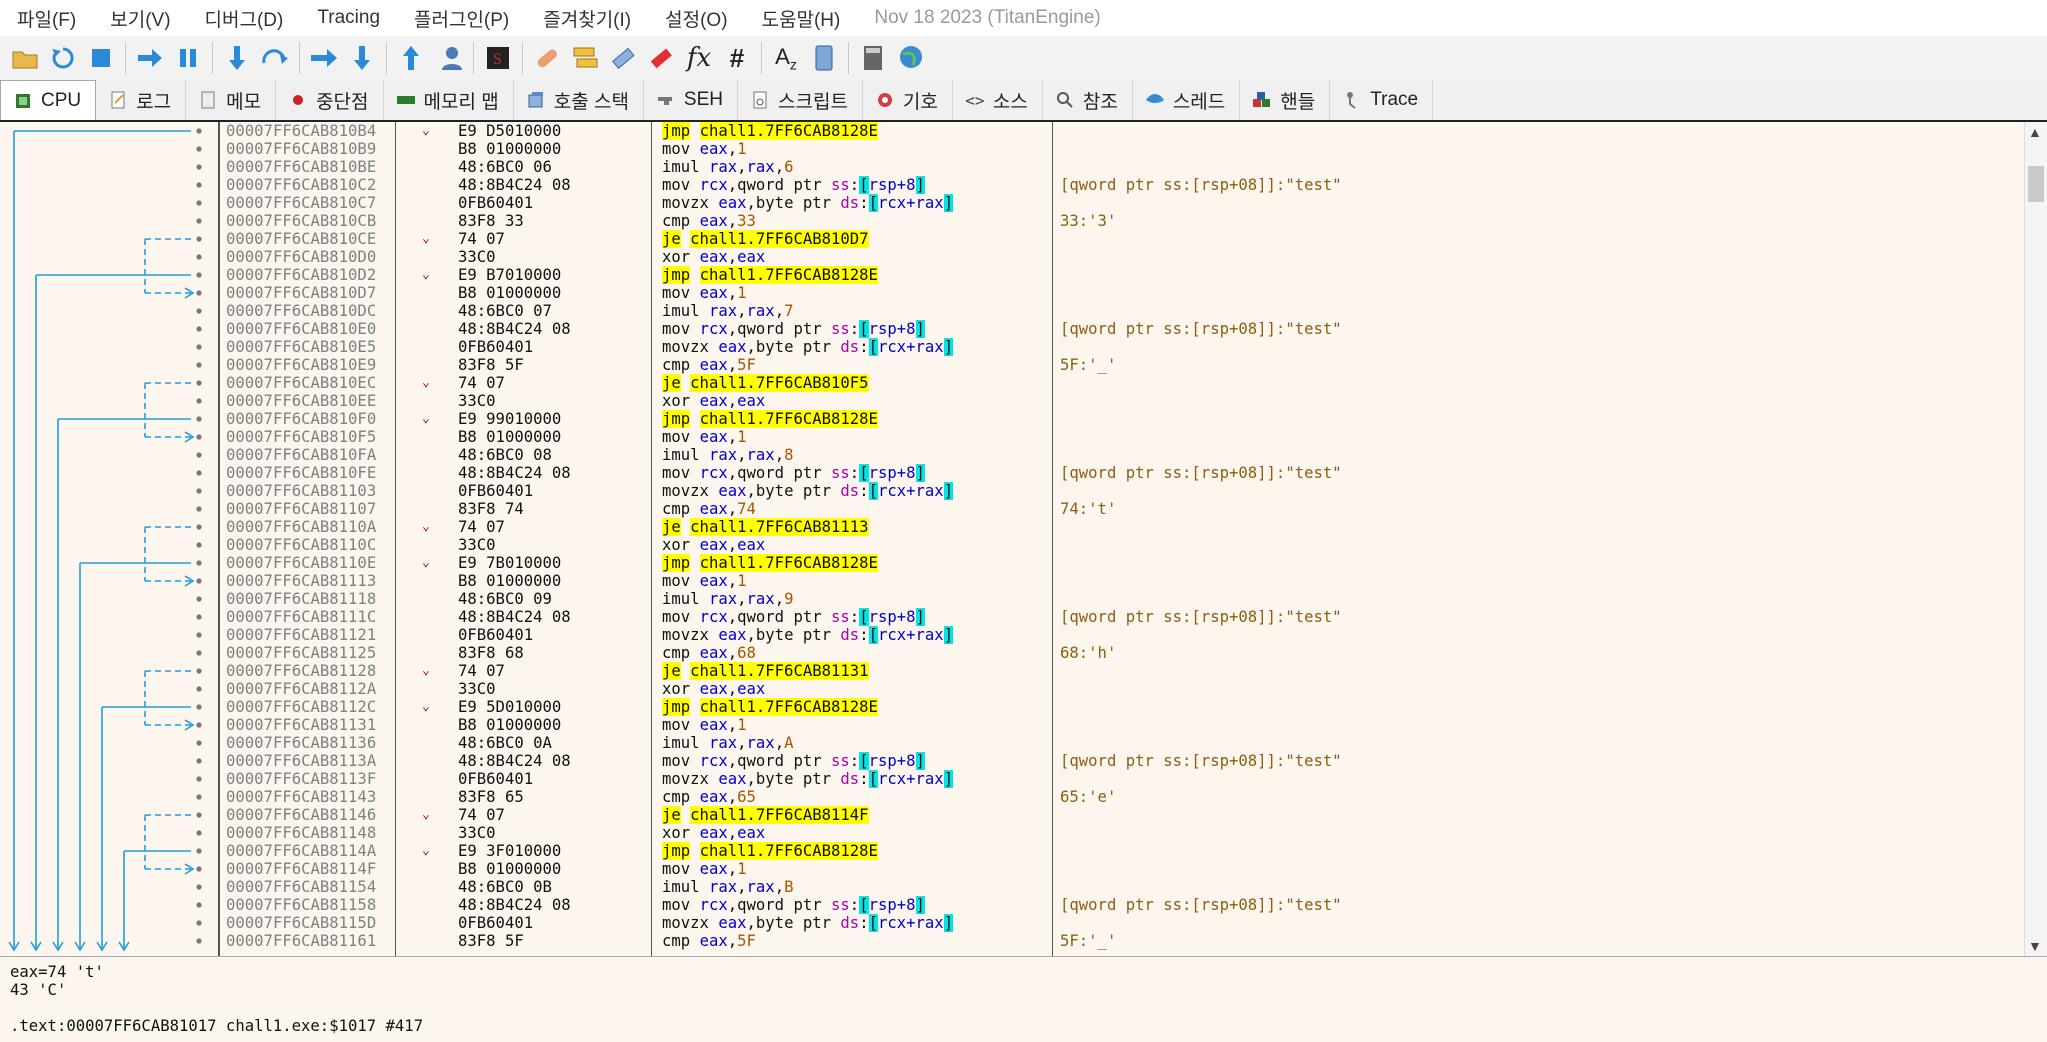  What do you see at coordinates (911, 58) in the screenshot?
I see `globe-icon` at bounding box center [911, 58].